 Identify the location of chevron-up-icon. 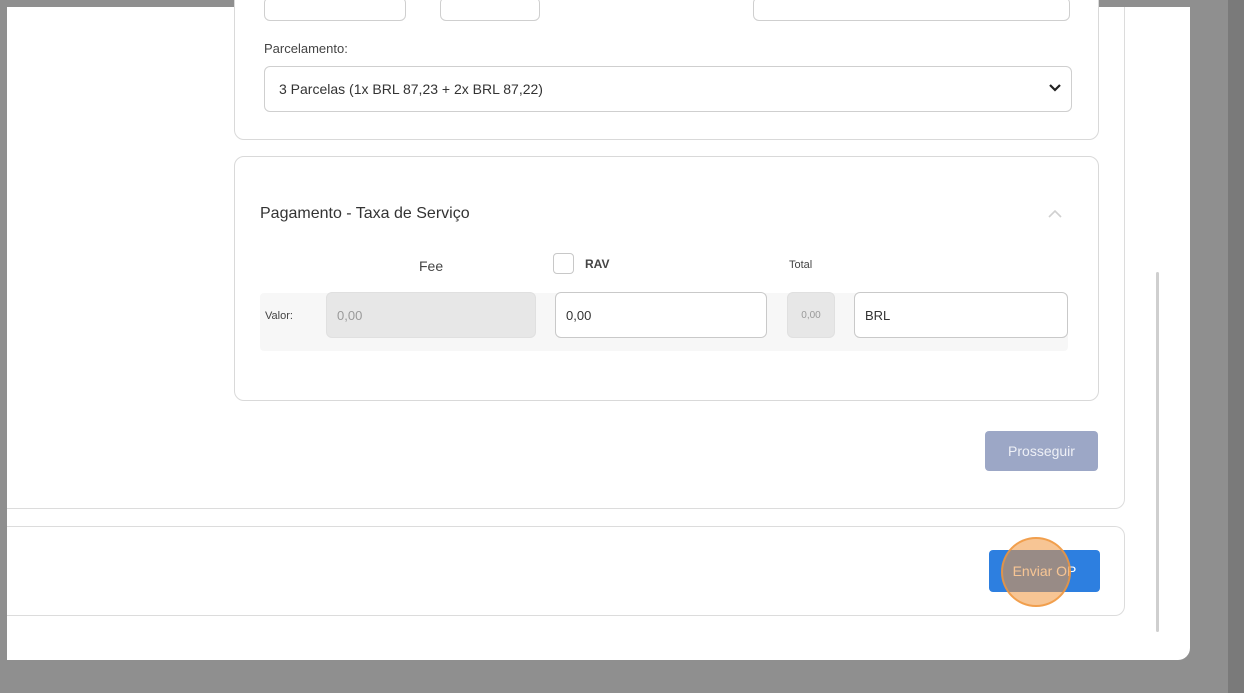
(1055, 214).